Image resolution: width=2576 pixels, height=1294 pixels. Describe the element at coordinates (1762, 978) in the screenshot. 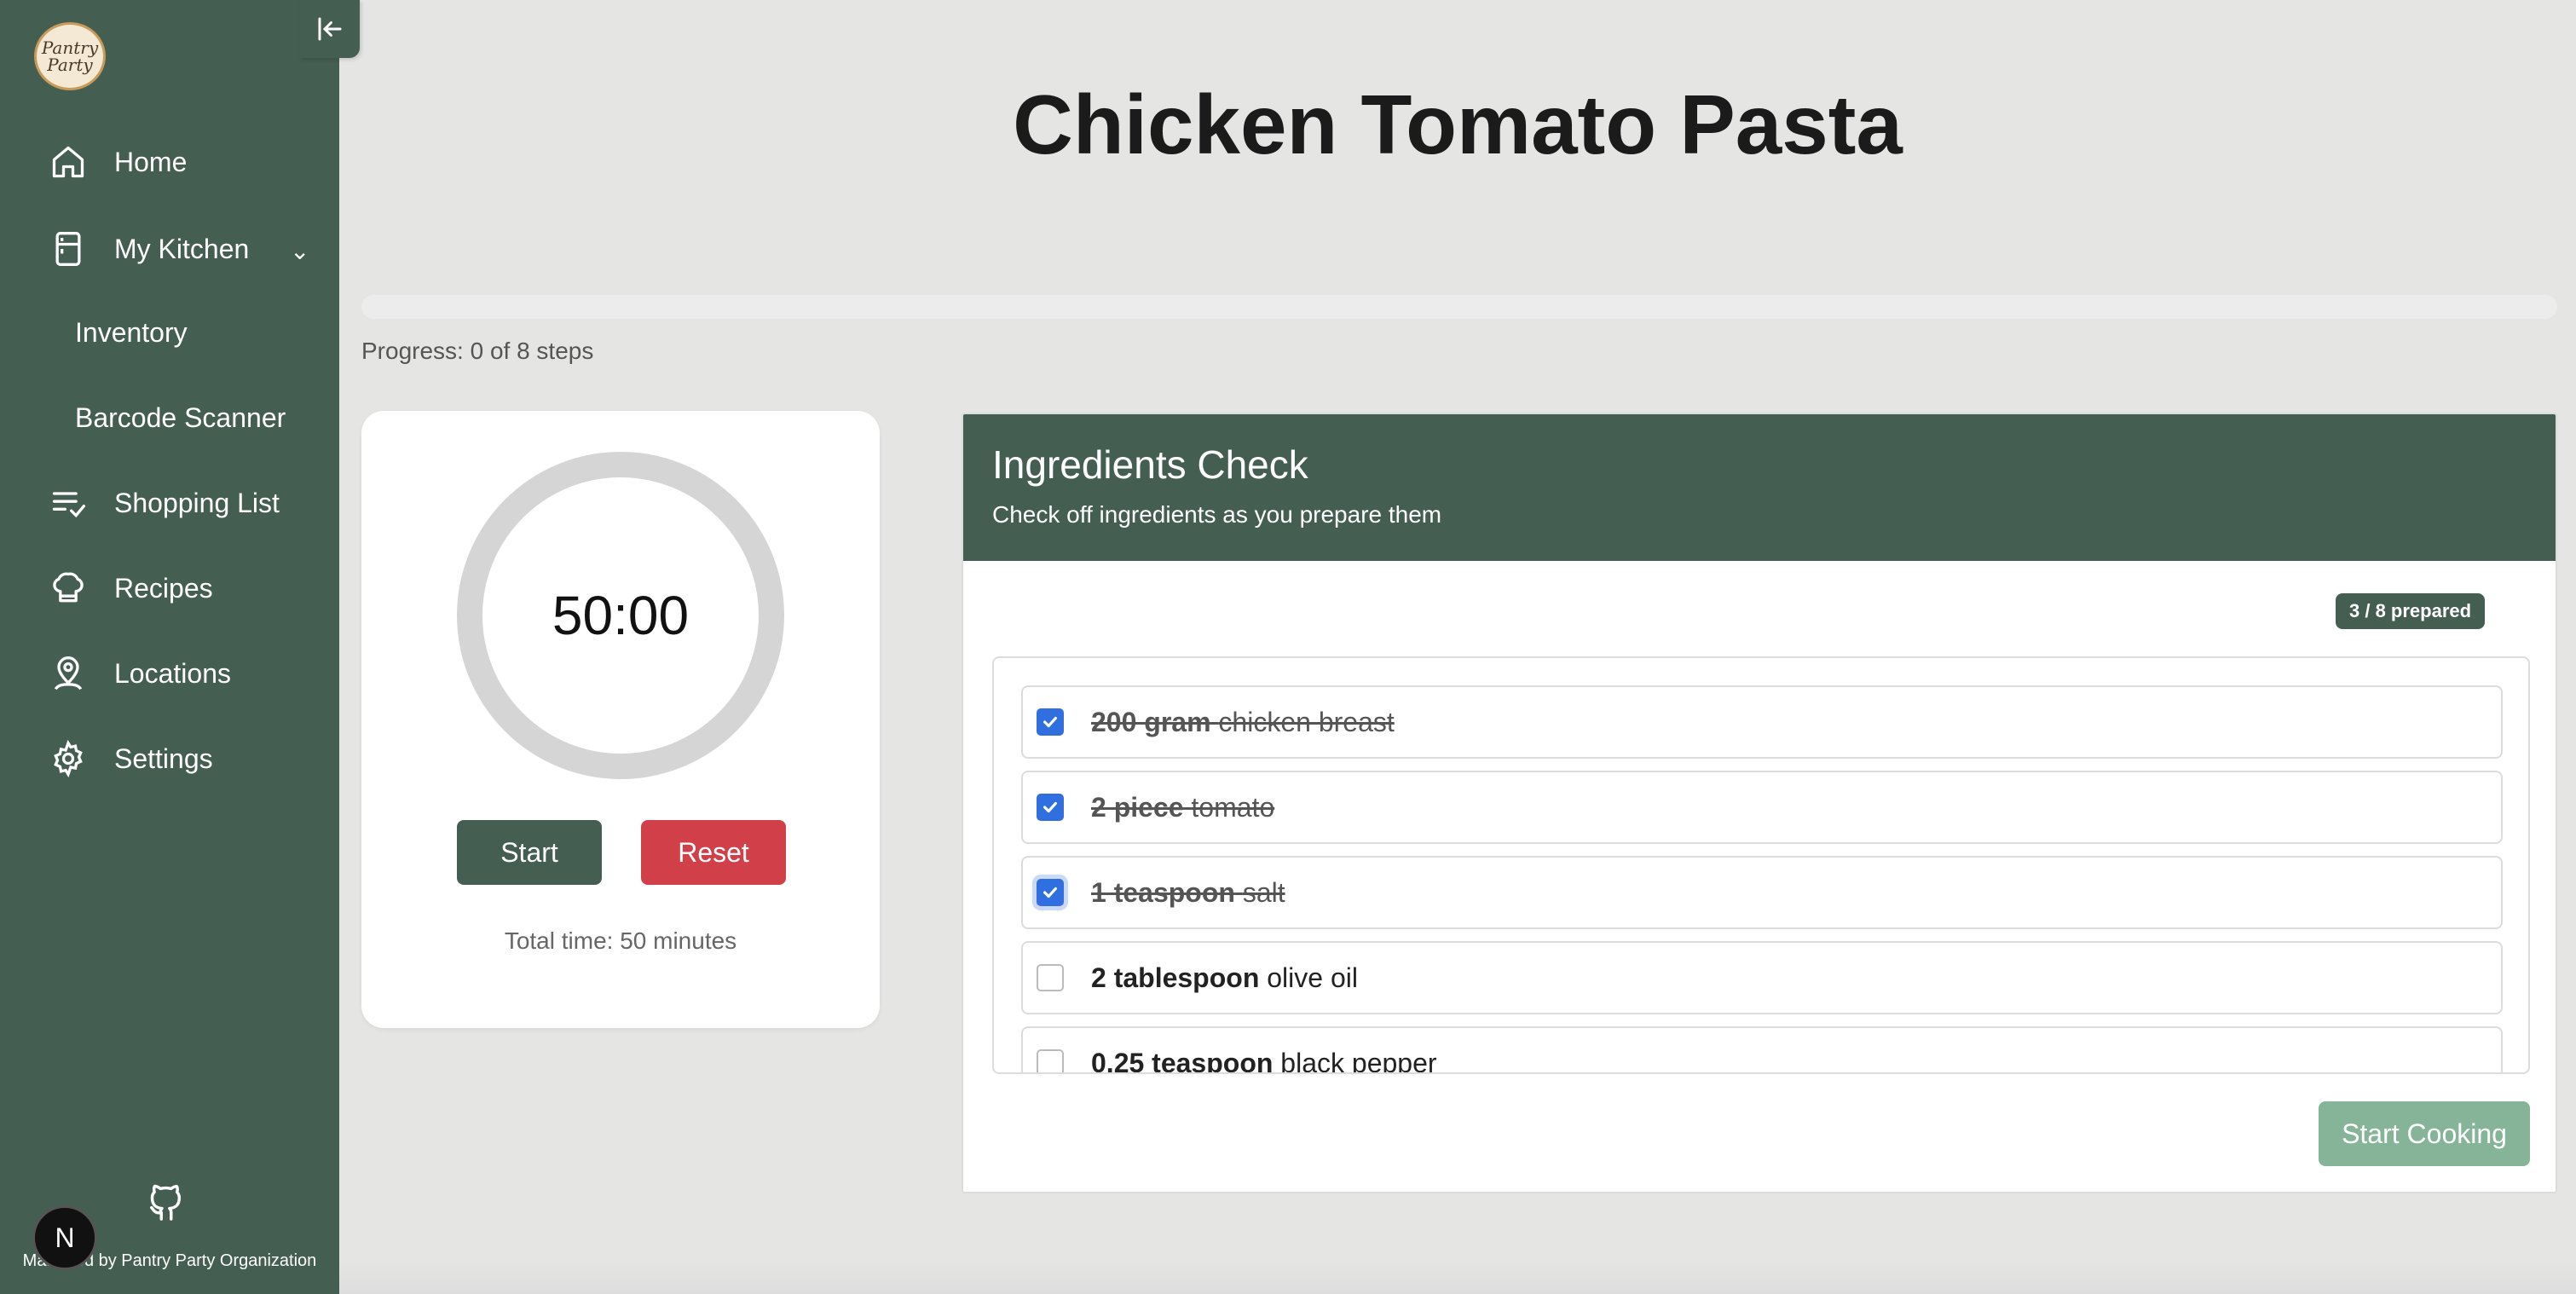

I see `ingredient-row: 2 tablespoon olive oil` at that location.